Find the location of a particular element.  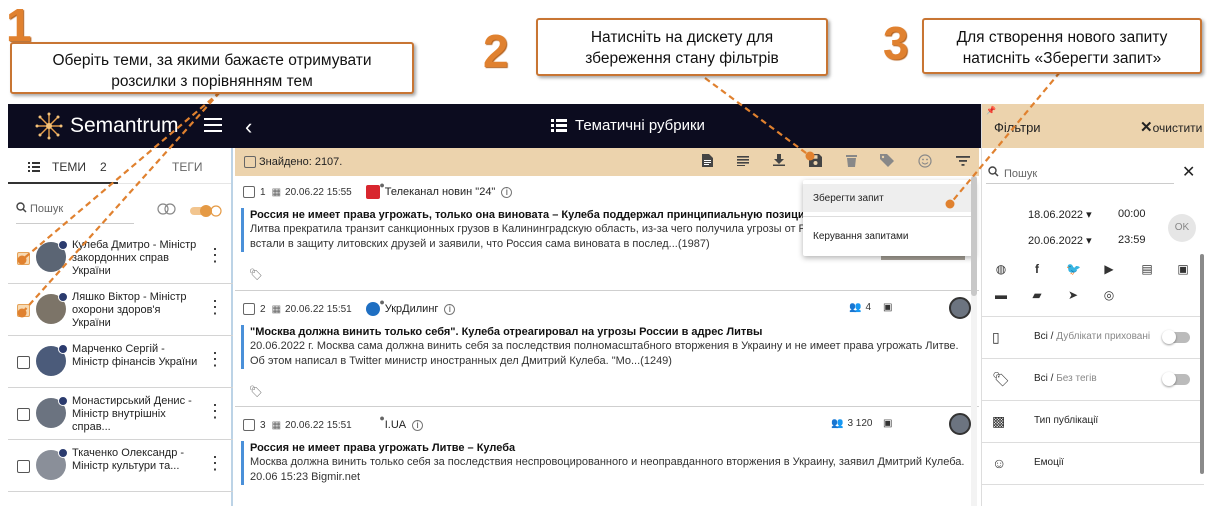

chevron-left-icon: ‹ is located at coordinates (248, 127).